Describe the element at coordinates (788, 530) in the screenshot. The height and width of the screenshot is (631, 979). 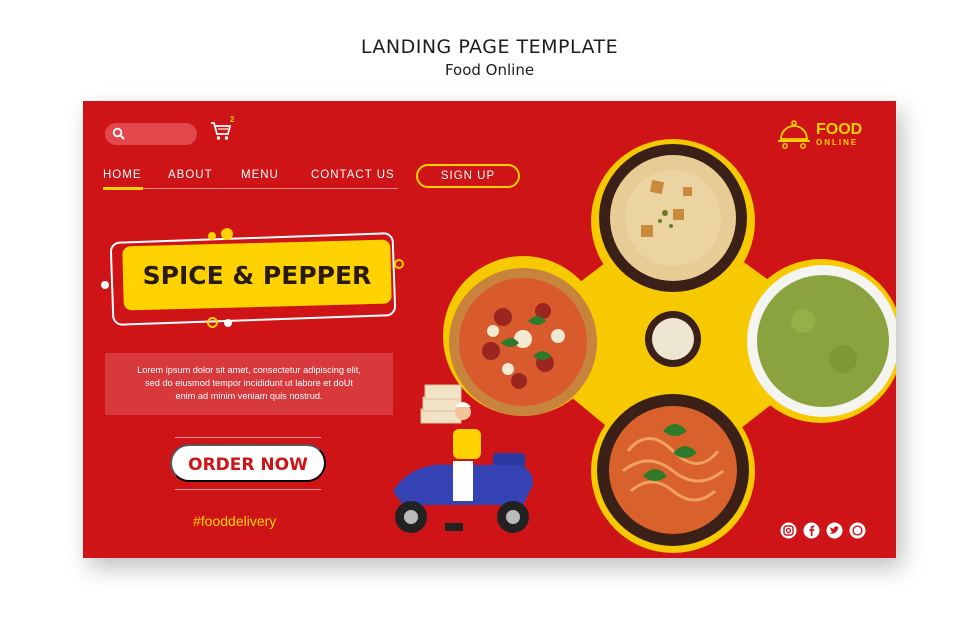
I see `instagram-icon` at that location.